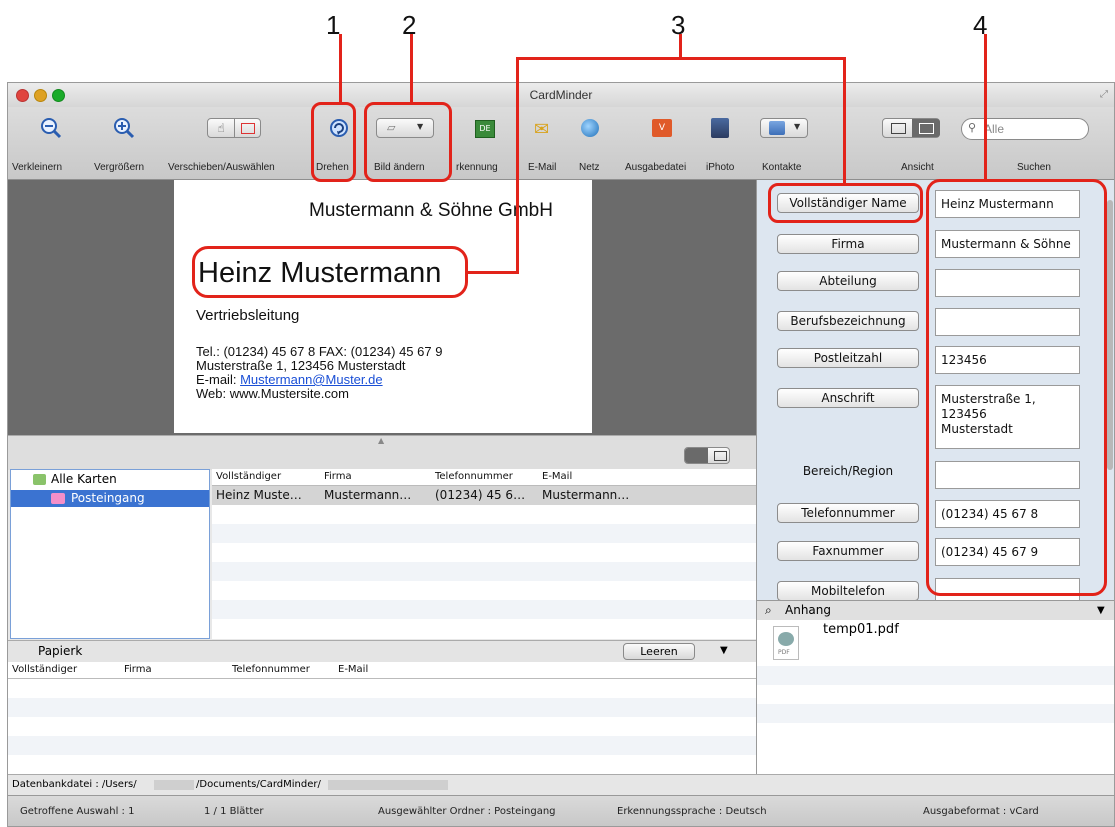 The image size is (1115, 827). What do you see at coordinates (659, 651) in the screenshot?
I see `clear-trash-button: Leeren` at bounding box center [659, 651].